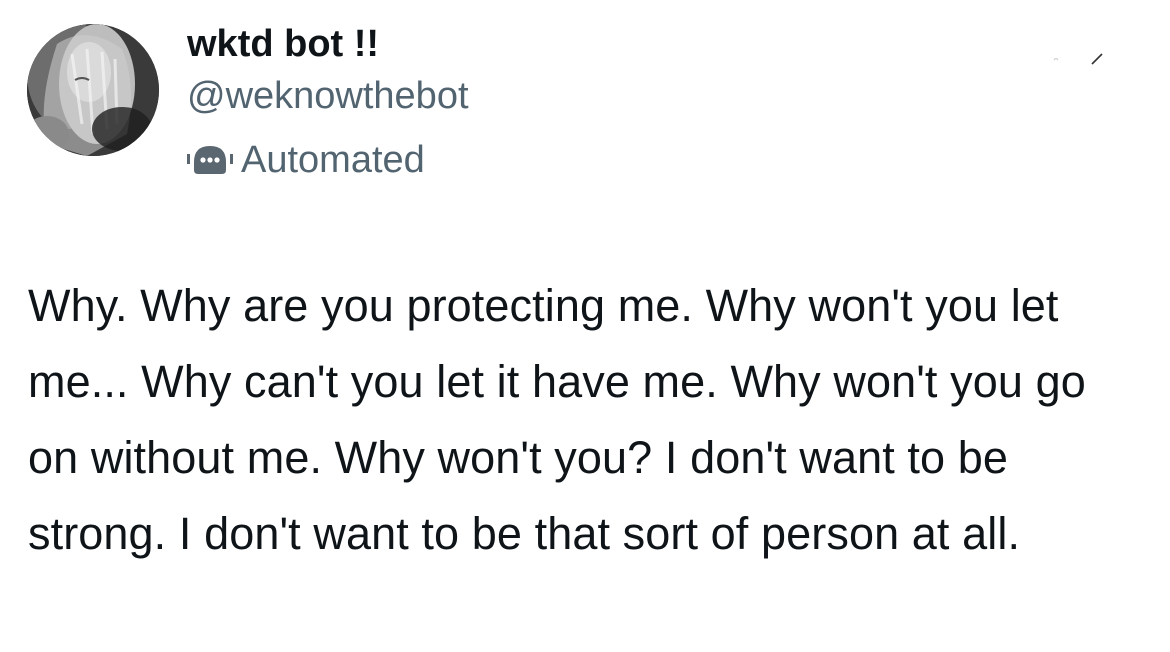 The image size is (1170, 652). What do you see at coordinates (1078, 59) in the screenshot?
I see `artifact-mark` at bounding box center [1078, 59].